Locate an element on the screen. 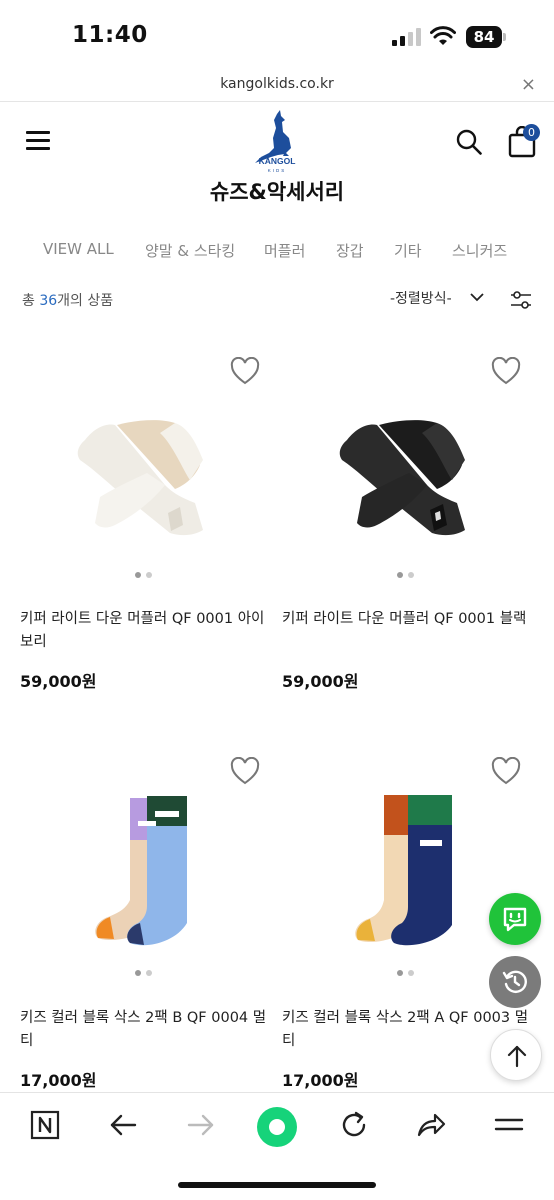  logo-text: KANGOL is located at coordinates (277, 161).